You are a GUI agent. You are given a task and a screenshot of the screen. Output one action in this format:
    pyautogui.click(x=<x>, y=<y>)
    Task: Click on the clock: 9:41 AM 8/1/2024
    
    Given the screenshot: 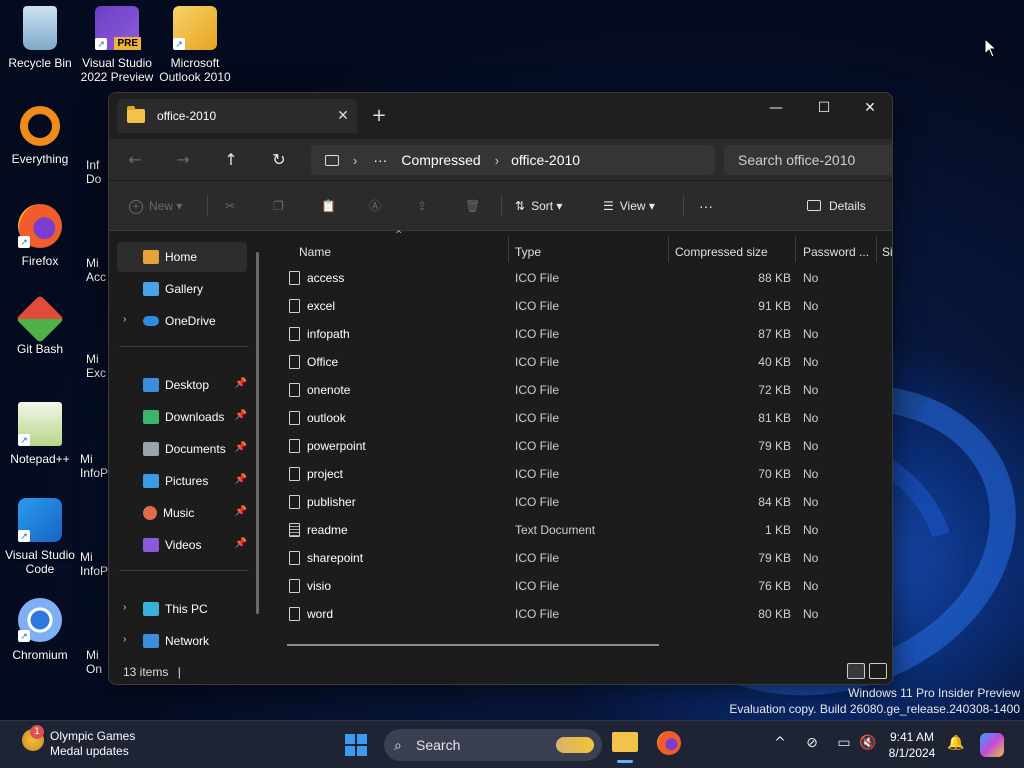 What is the action you would take?
    pyautogui.click(x=912, y=745)
    